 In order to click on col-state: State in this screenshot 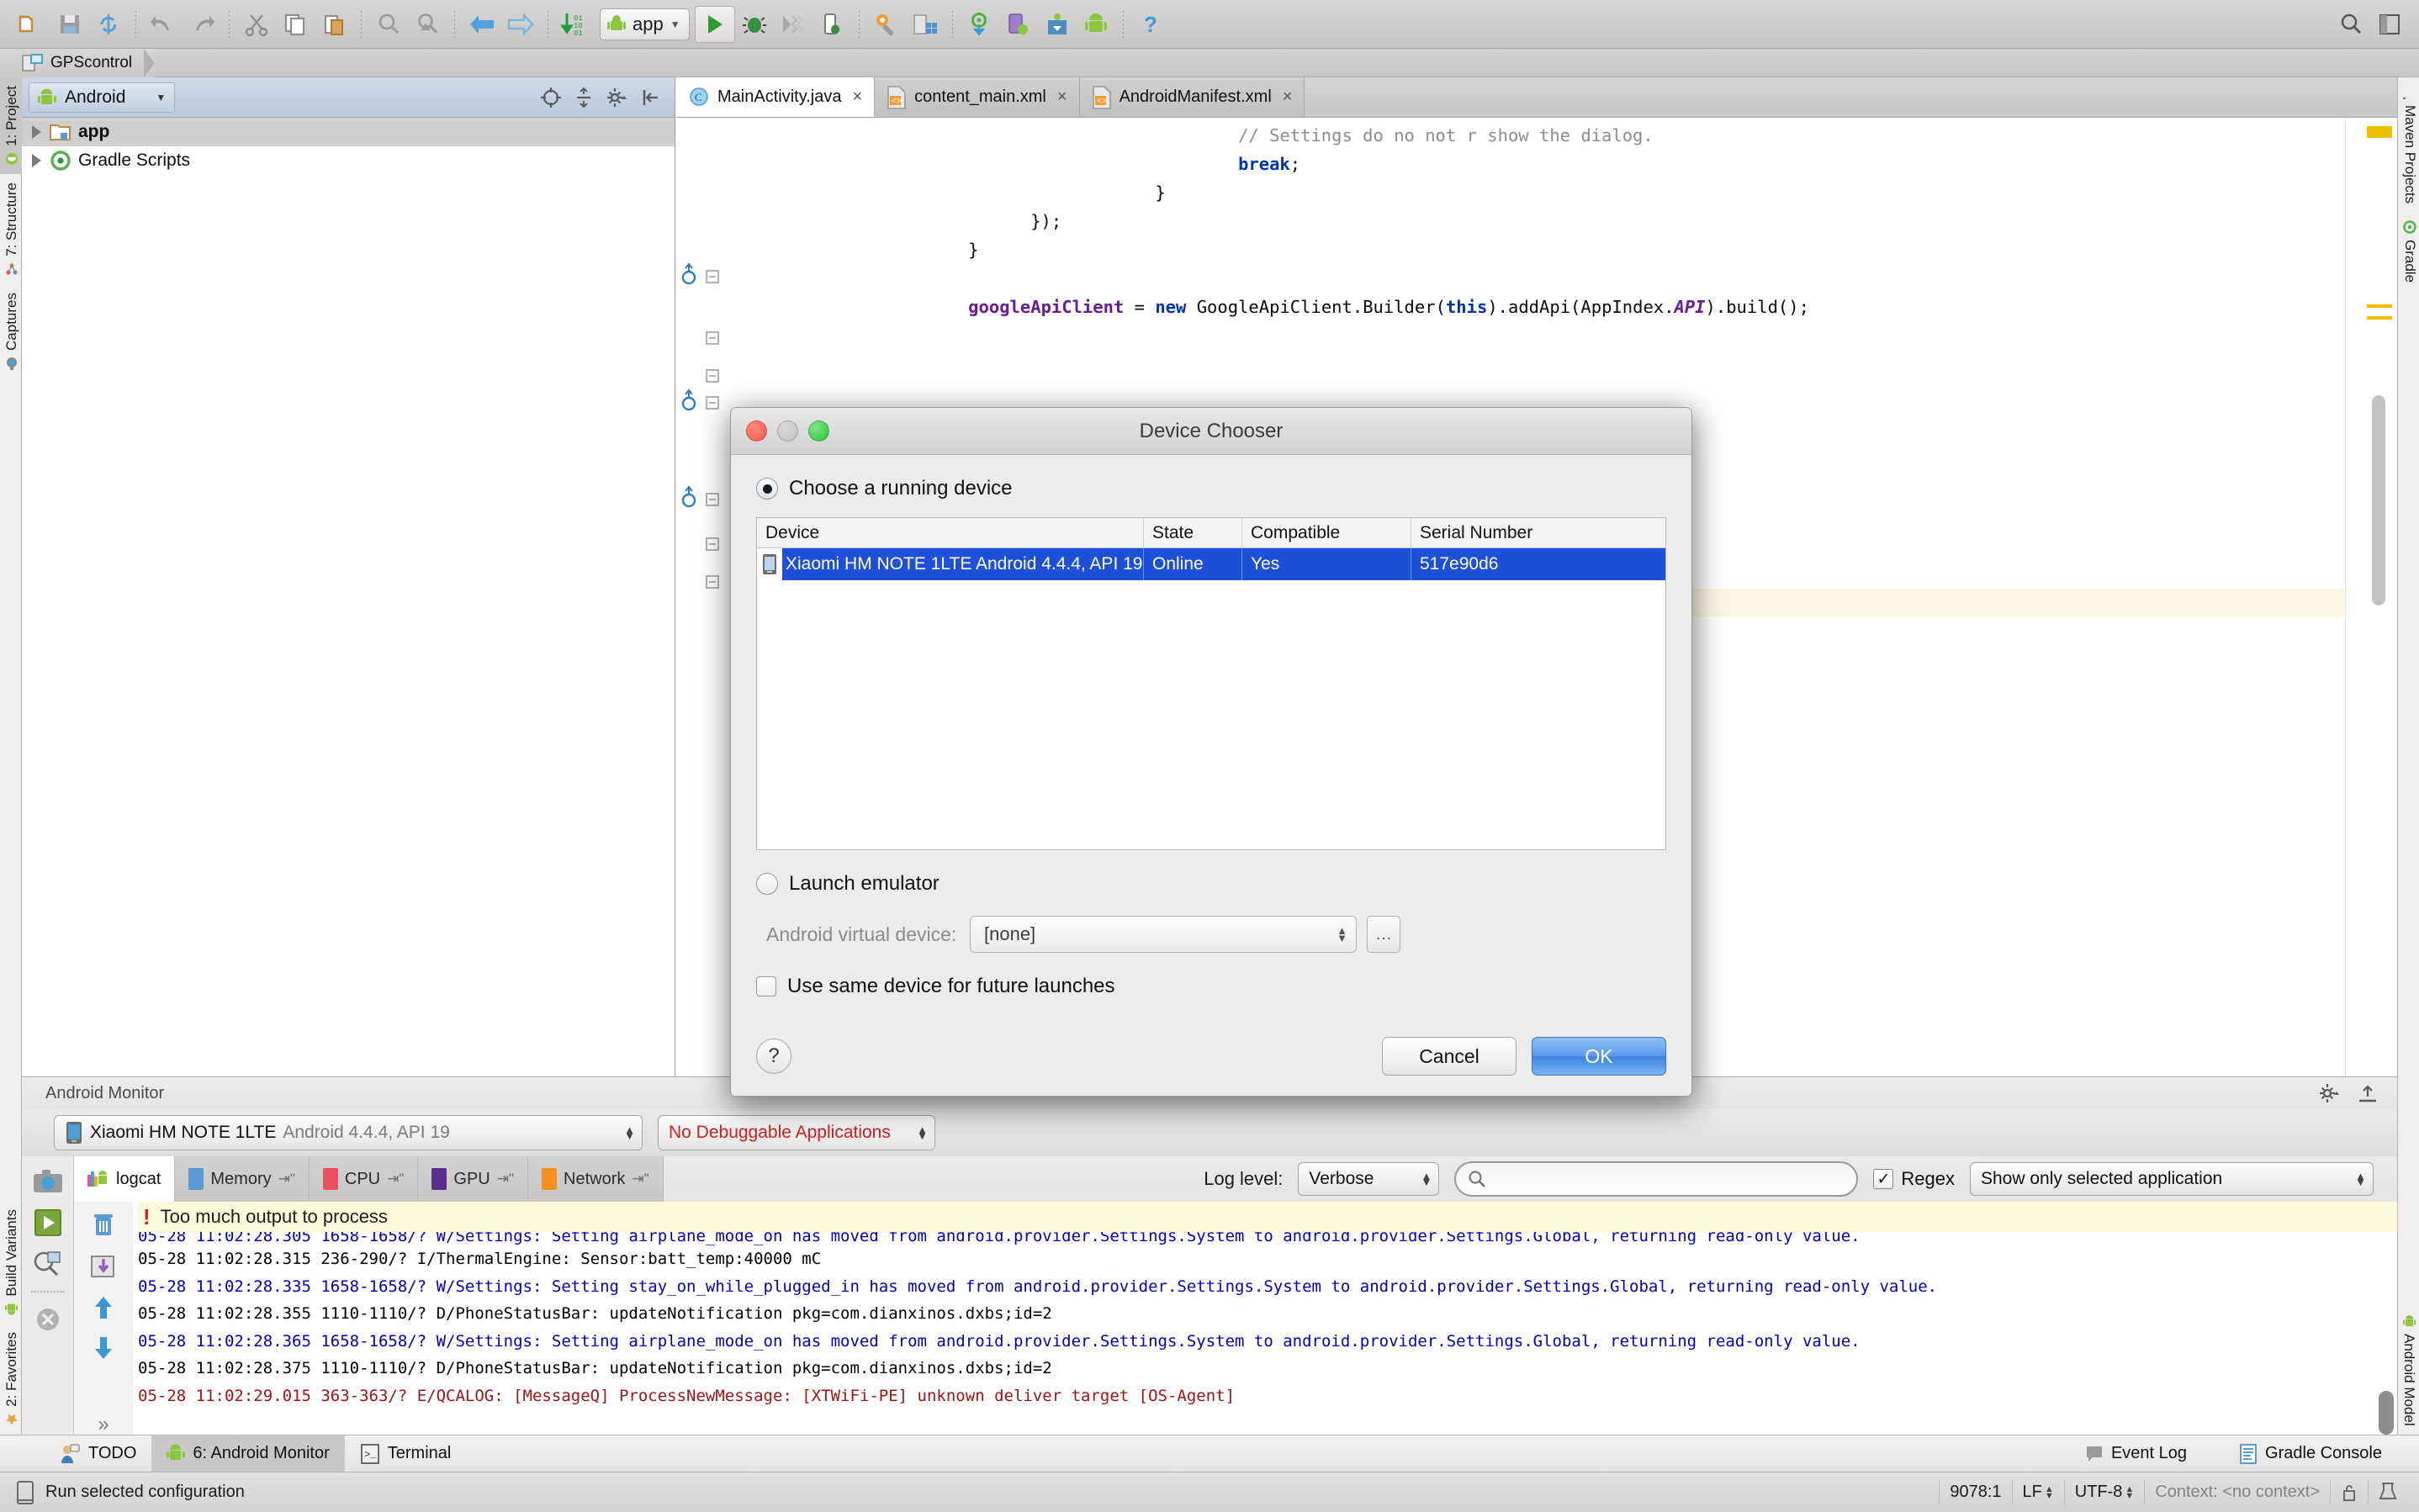, I will do `click(1193, 532)`.